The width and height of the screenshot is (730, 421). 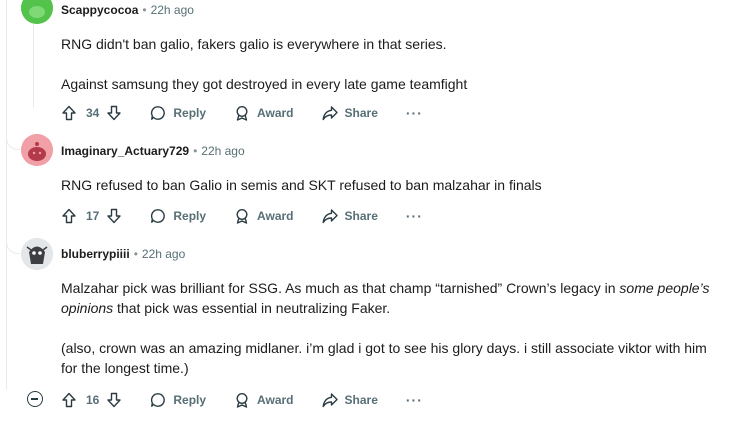 What do you see at coordinates (6, 195) in the screenshot?
I see `thread-line` at bounding box center [6, 195].